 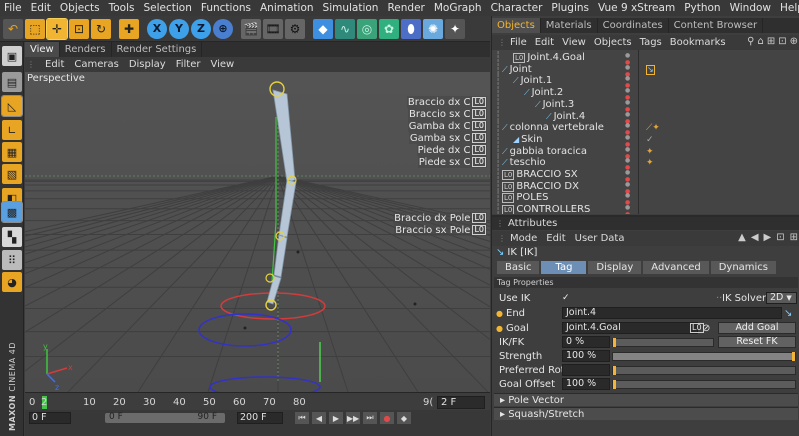 I want to click on goal-offset-slider, so click(x=704, y=384).